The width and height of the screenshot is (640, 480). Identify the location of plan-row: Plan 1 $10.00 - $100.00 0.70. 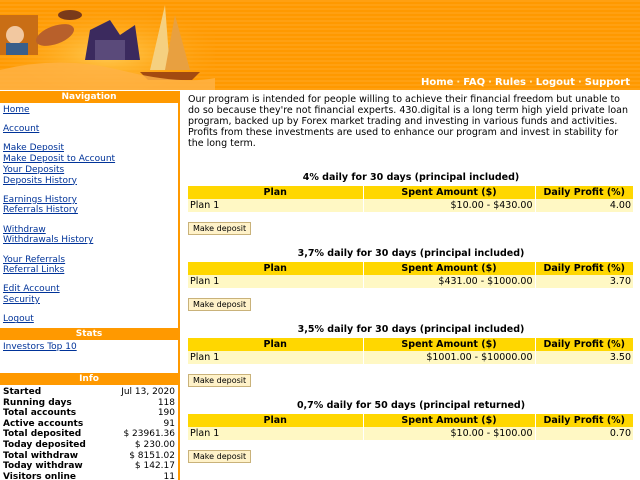
(411, 433).